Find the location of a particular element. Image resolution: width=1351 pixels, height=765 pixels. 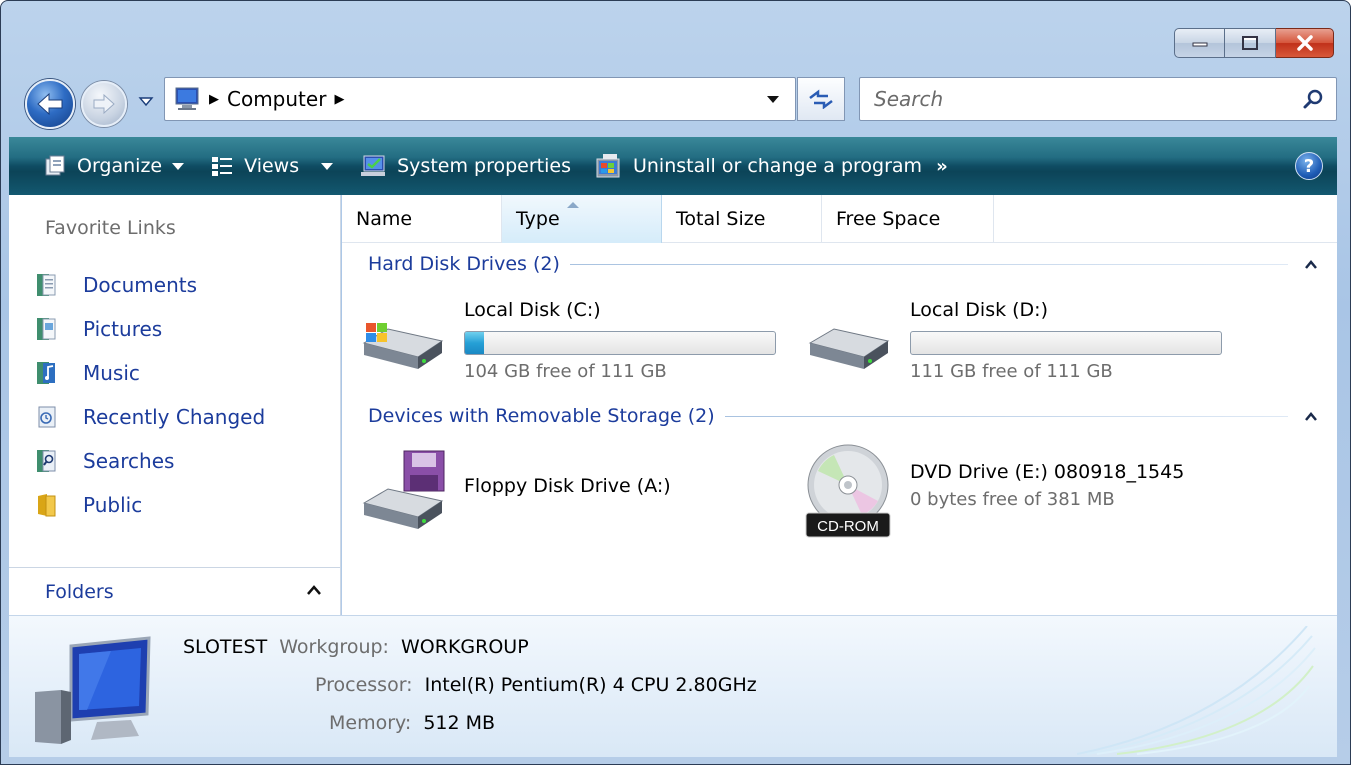

caption-buttons is located at coordinates (1254, 43).